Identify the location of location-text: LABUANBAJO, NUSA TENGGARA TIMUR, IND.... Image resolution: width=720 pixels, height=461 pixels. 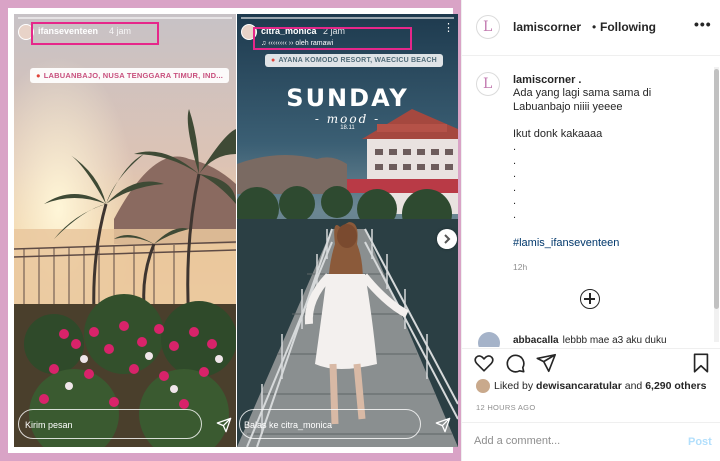
(133, 75).